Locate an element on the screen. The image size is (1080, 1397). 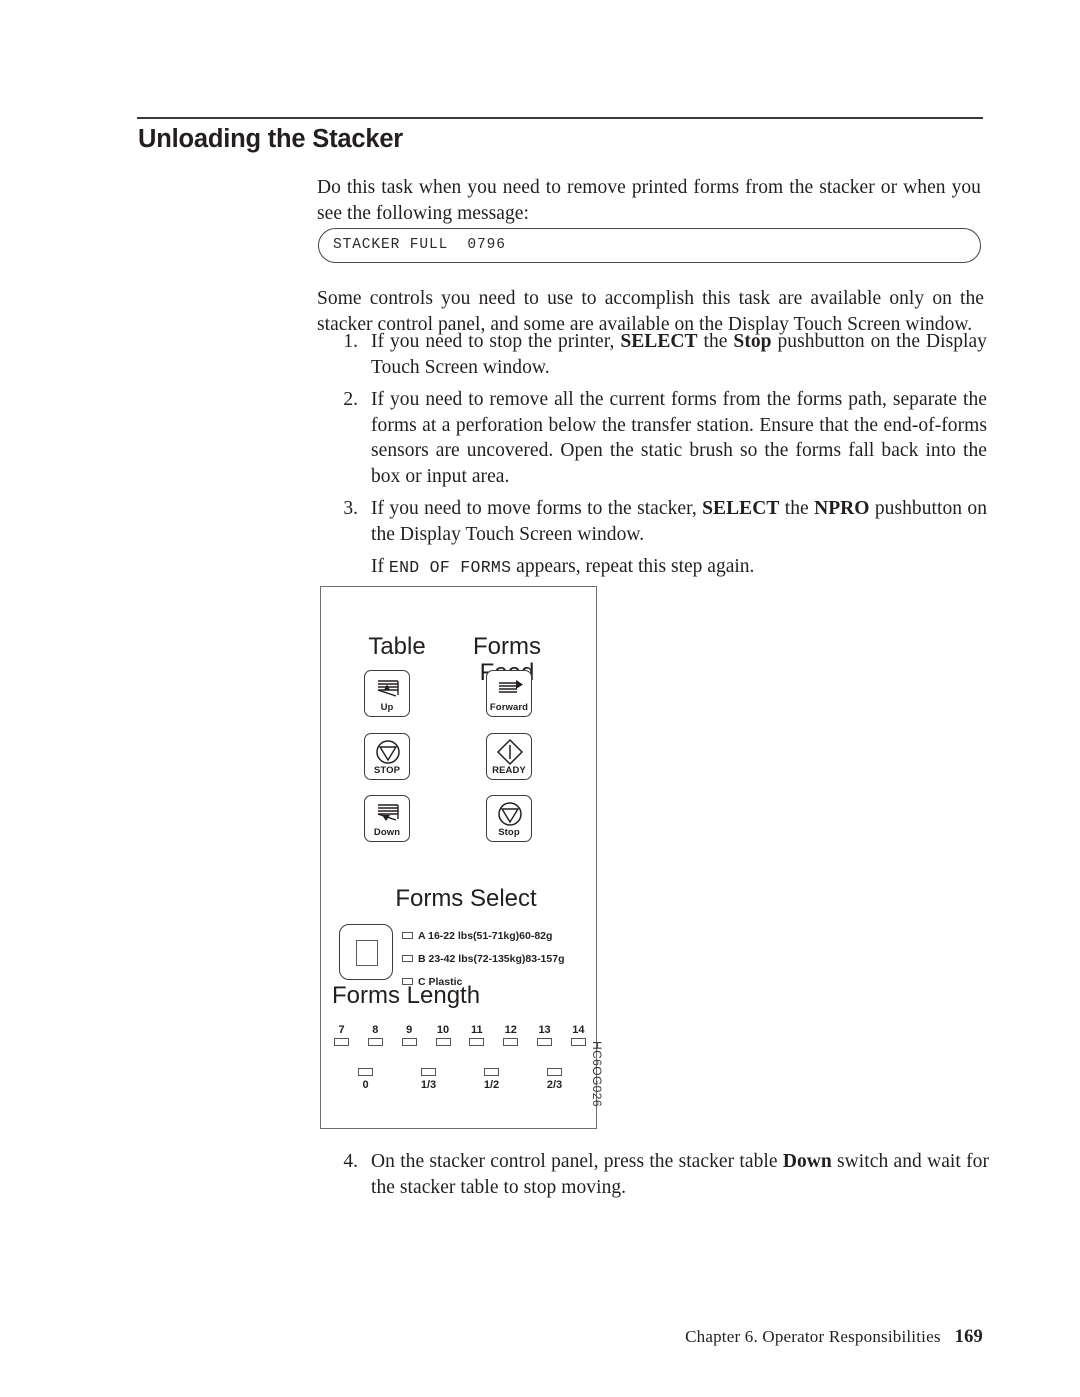
forms-length-indicator: 0 is located at coordinates (365, 1079).